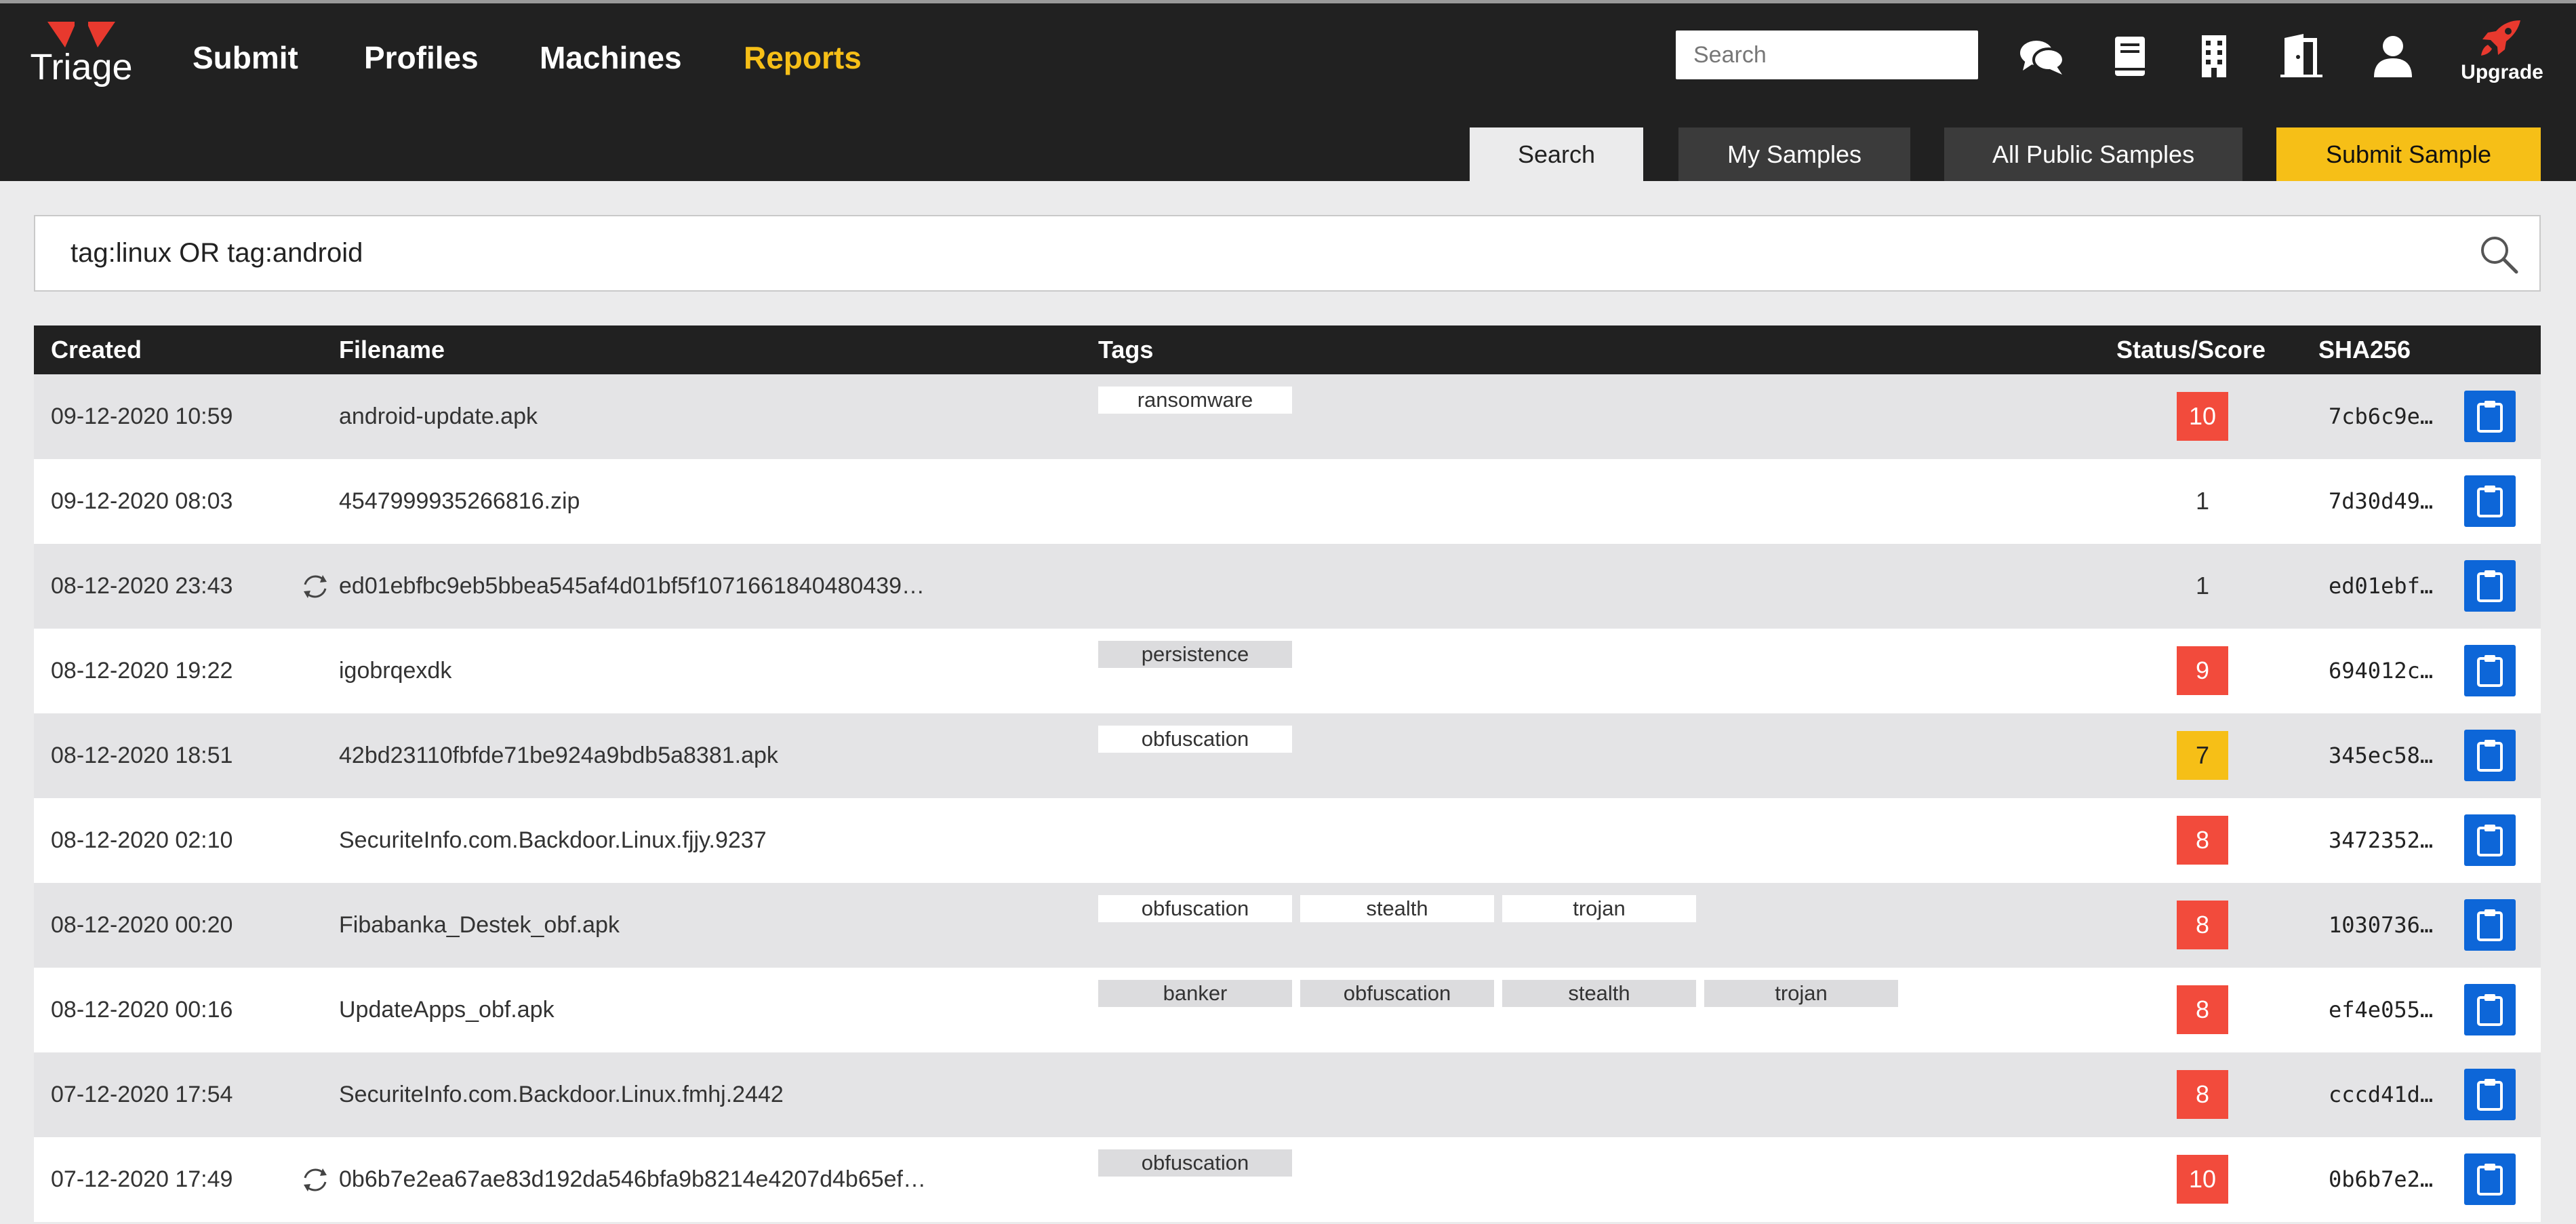  Describe the element at coordinates (2191, 349) in the screenshot. I see `col-status-score: Status/Score` at that location.